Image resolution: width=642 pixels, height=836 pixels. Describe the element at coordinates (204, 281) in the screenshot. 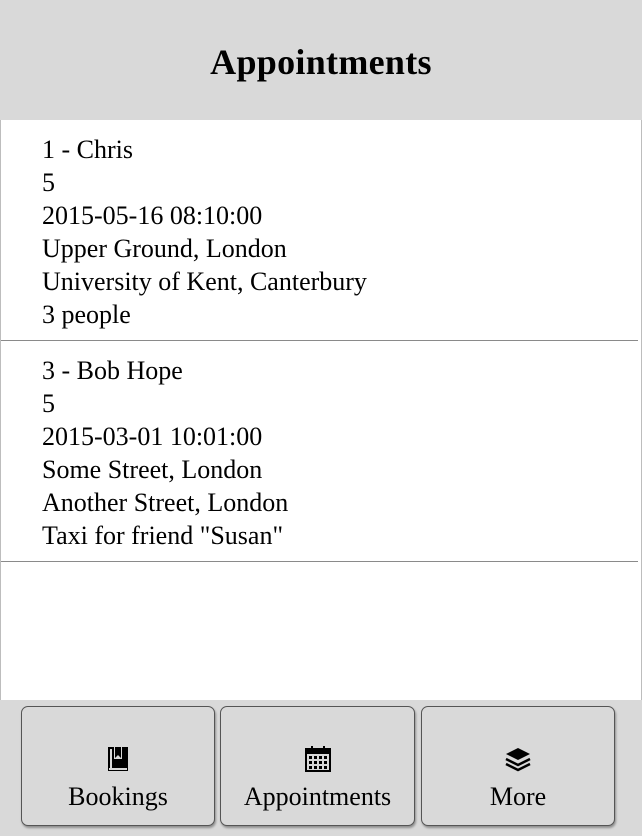

I see `appointment-to: University of Kent, Canterbury` at that location.